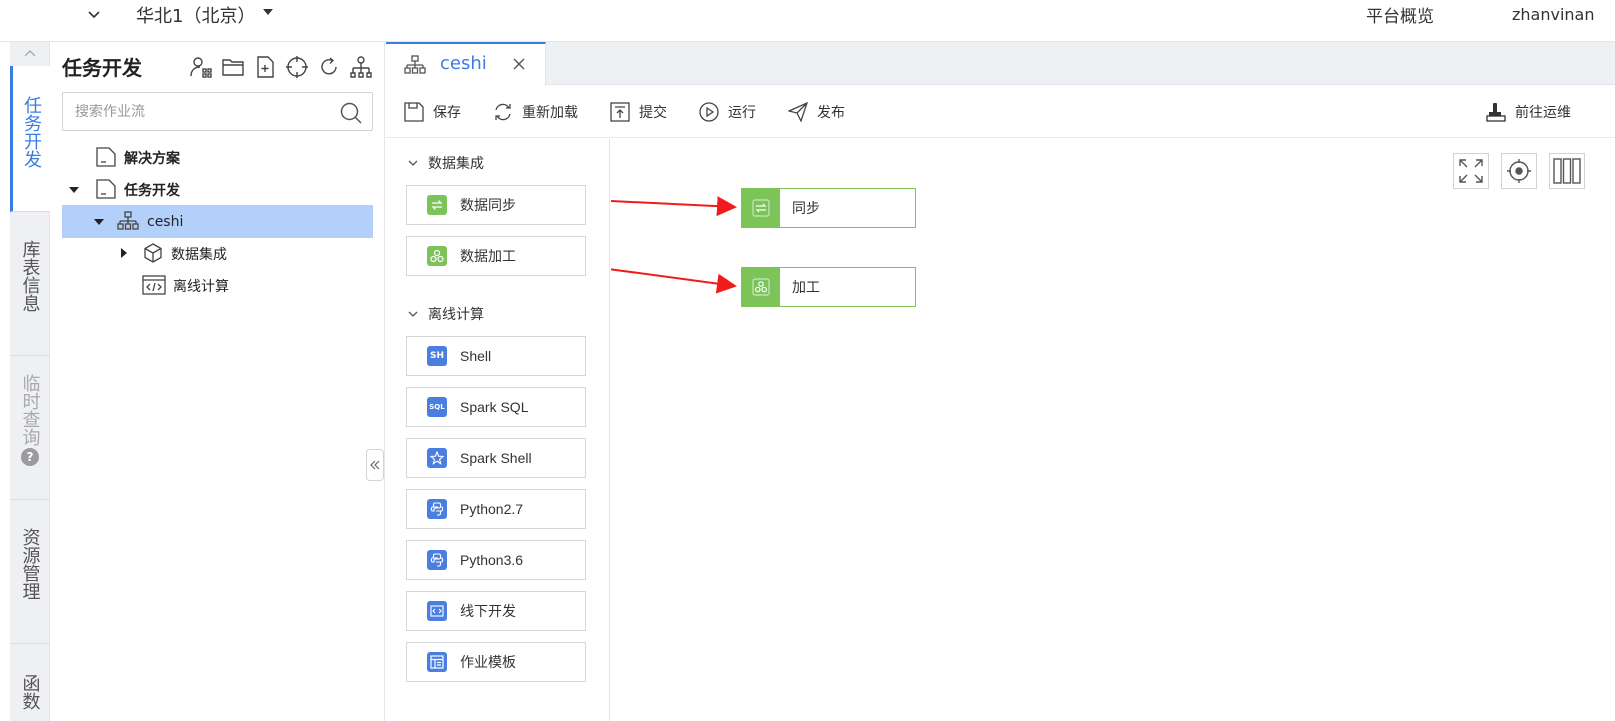 The height and width of the screenshot is (721, 1615). Describe the element at coordinates (496, 356) in the screenshot. I see `palette-item-shell: SH Shell` at that location.